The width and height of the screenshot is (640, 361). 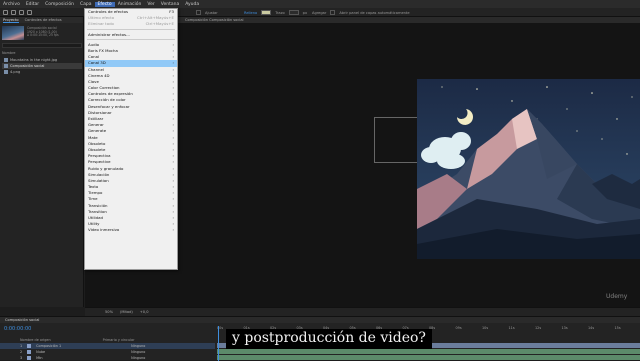 What do you see at coordinates (21, 346) in the screenshot?
I see `layer-number: 1` at bounding box center [21, 346].